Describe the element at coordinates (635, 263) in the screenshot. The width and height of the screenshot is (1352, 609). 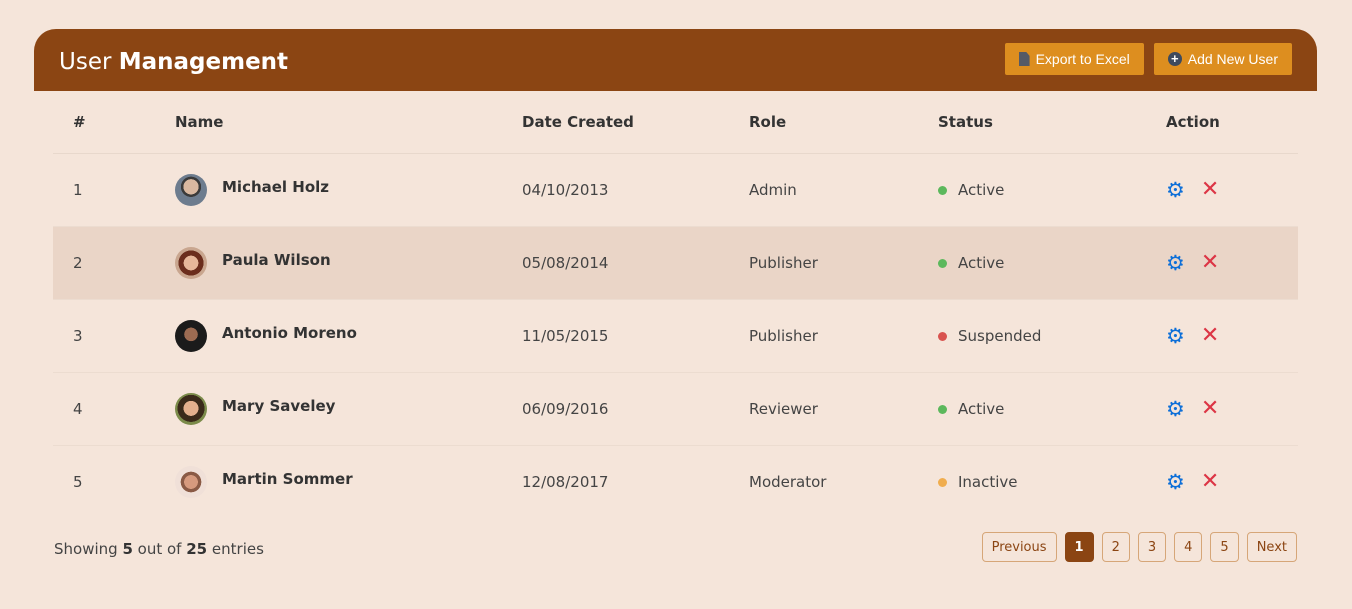
I see `date-created-cell: 05/08/2014` at that location.